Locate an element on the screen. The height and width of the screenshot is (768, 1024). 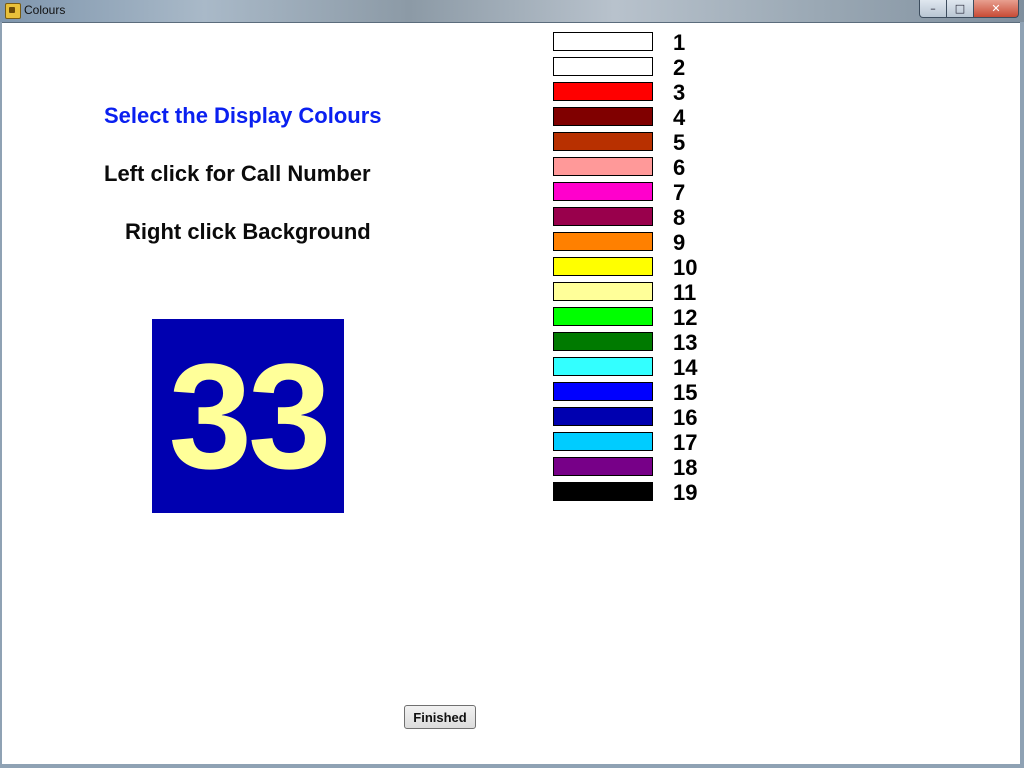
swatch-number: 1 is located at coordinates (679, 42).